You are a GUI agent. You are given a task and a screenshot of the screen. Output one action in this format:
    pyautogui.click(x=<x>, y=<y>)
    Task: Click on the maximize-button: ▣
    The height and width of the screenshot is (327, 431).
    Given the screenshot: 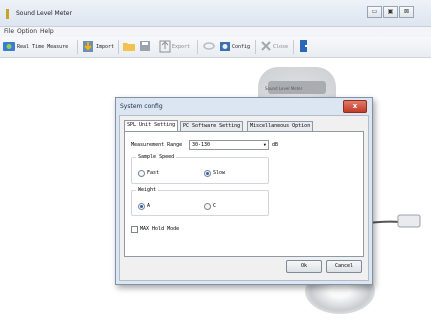 What is the action you would take?
    pyautogui.click(x=390, y=12)
    